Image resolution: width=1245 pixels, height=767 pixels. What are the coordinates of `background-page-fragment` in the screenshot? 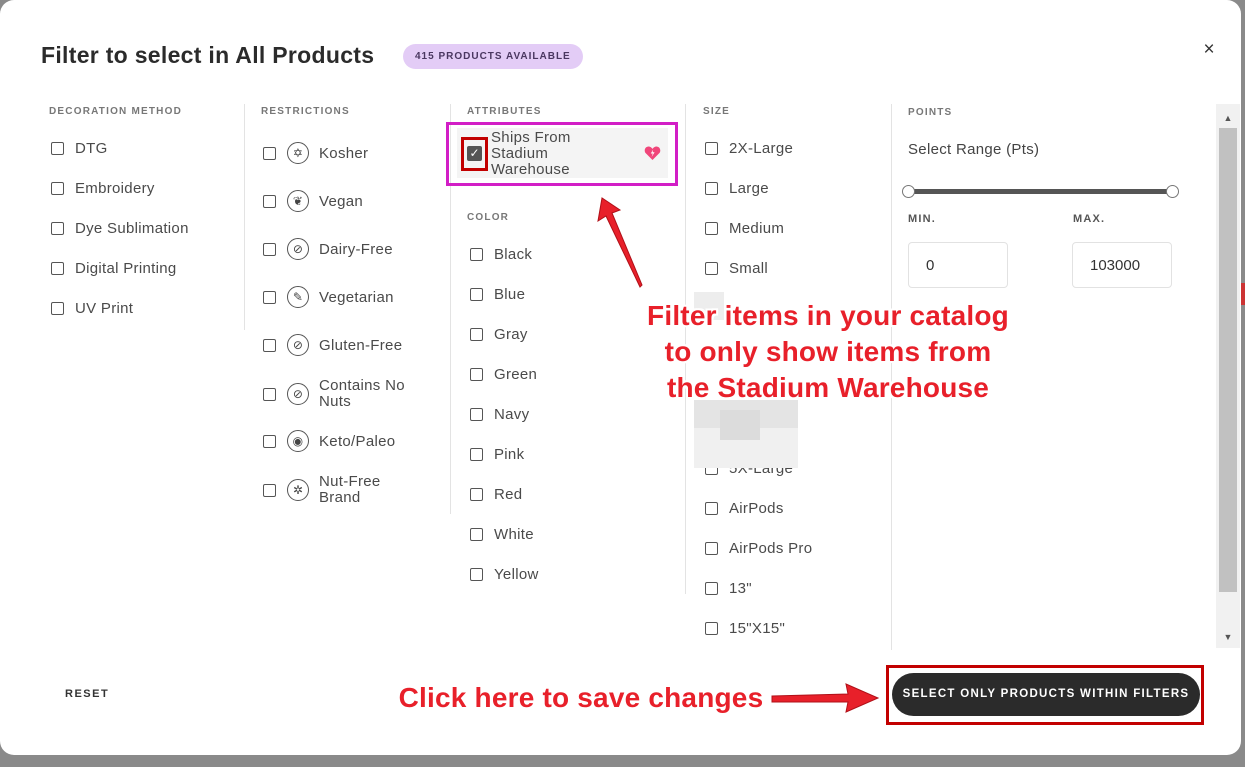 It's located at (1243, 294).